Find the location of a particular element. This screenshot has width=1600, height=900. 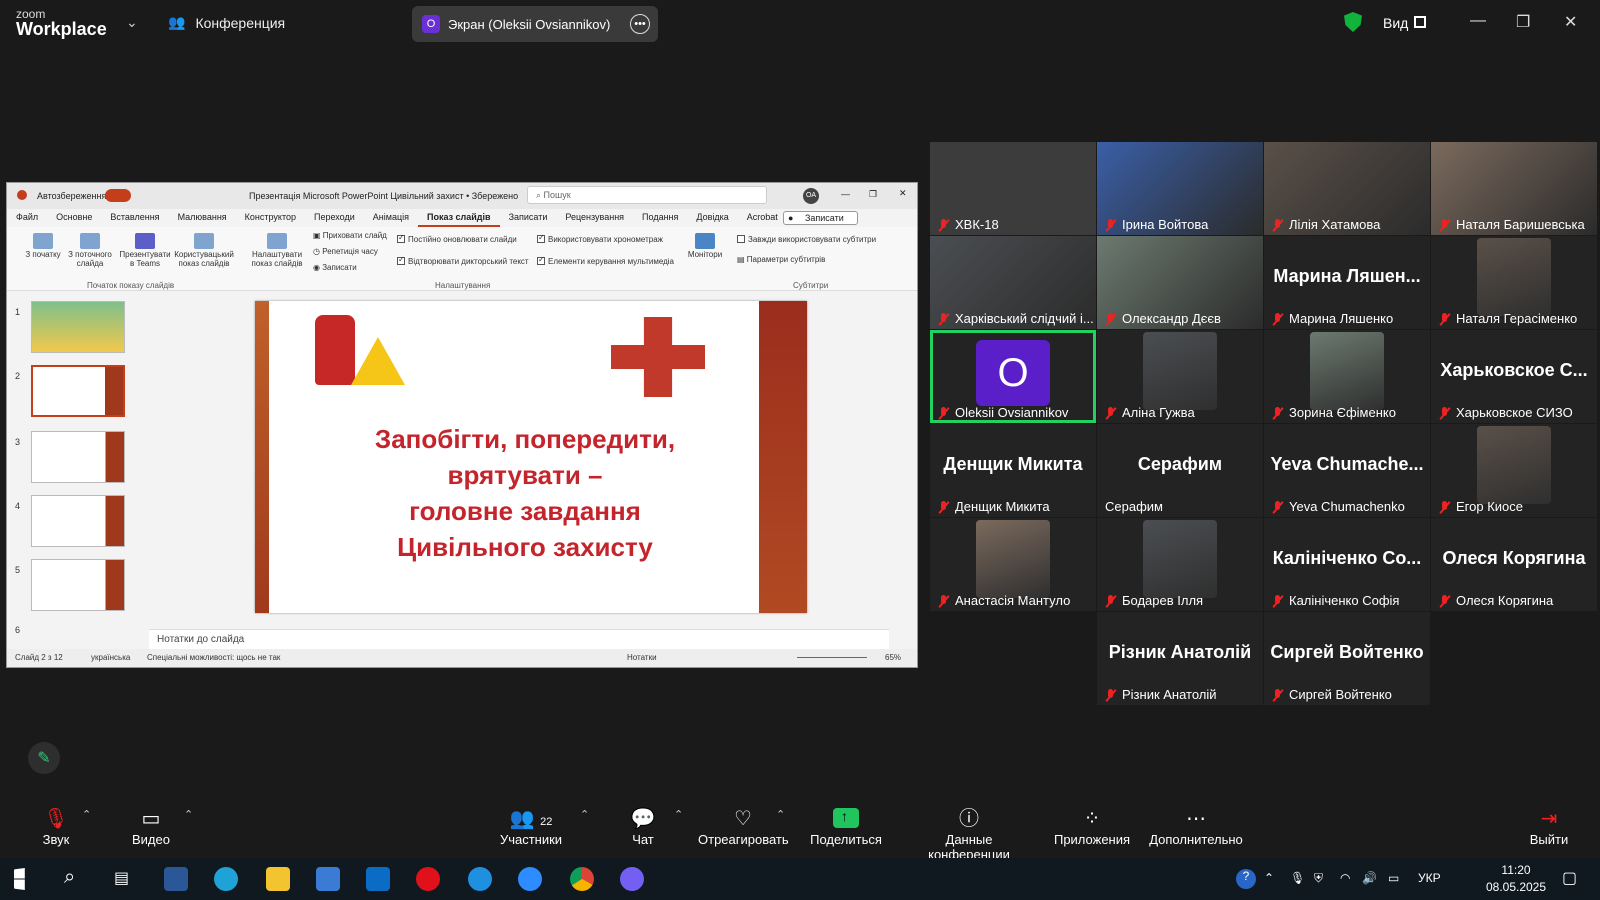

more-options-icon: ••• is located at coordinates (640, 24).